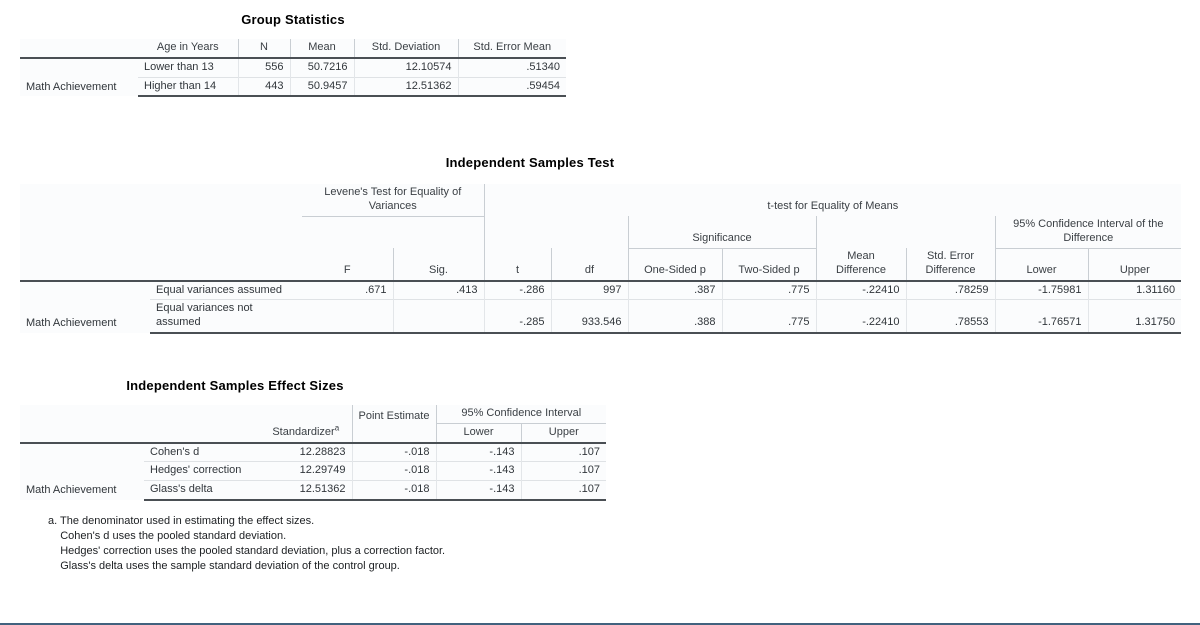  I want to click on gs-cell-mean: 50.9457, so click(321, 87).